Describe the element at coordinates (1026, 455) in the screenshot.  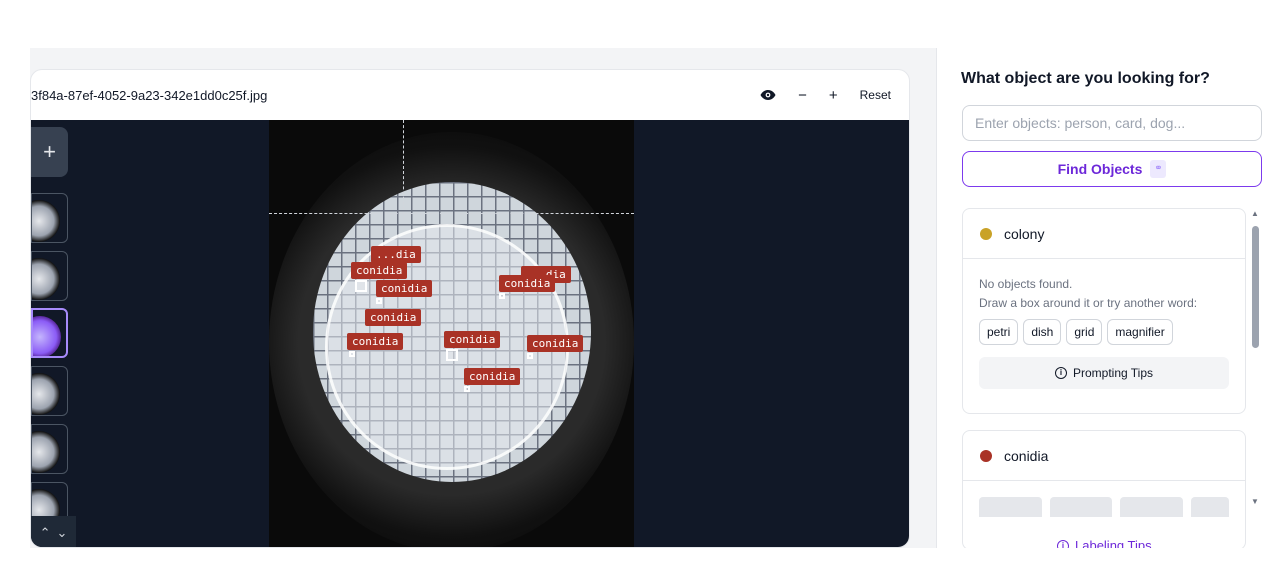
I see `category-name: conidia` at that location.